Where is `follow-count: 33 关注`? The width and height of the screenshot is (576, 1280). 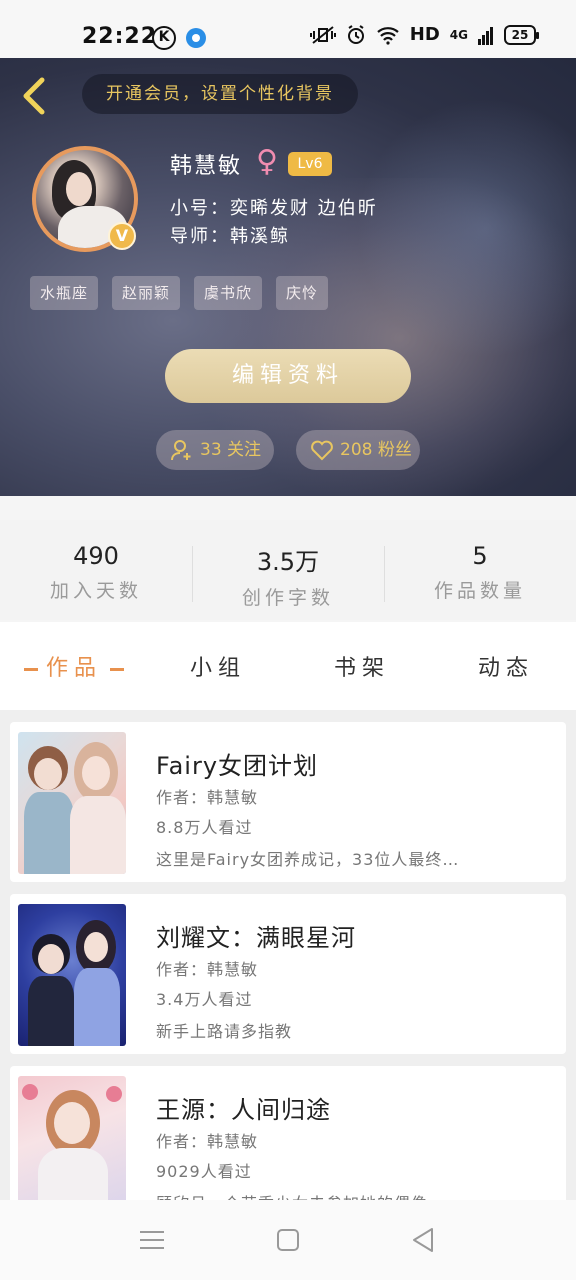
follow-count: 33 关注 is located at coordinates (231, 450).